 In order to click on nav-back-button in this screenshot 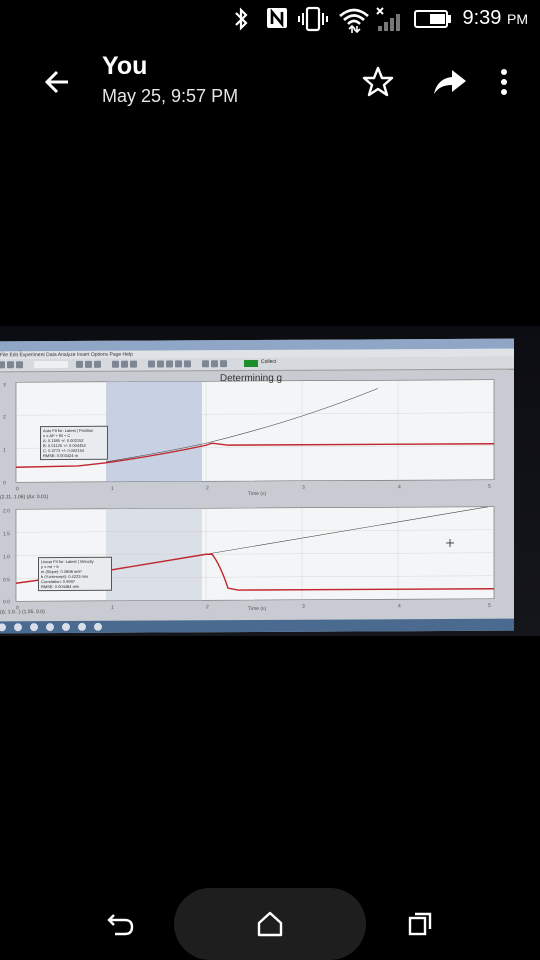, I will do `click(120, 924)`.